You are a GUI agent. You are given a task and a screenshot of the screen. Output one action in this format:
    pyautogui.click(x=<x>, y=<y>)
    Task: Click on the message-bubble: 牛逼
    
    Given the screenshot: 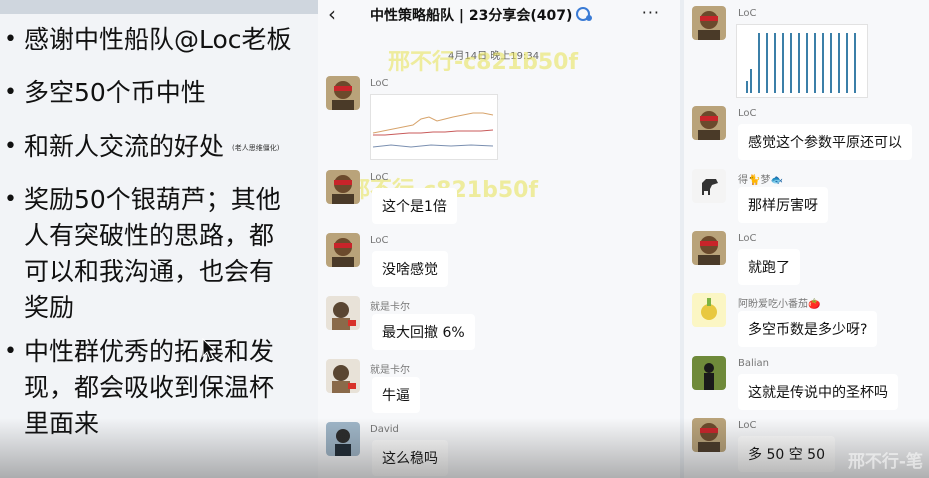 What is the action you would take?
    pyautogui.click(x=396, y=395)
    